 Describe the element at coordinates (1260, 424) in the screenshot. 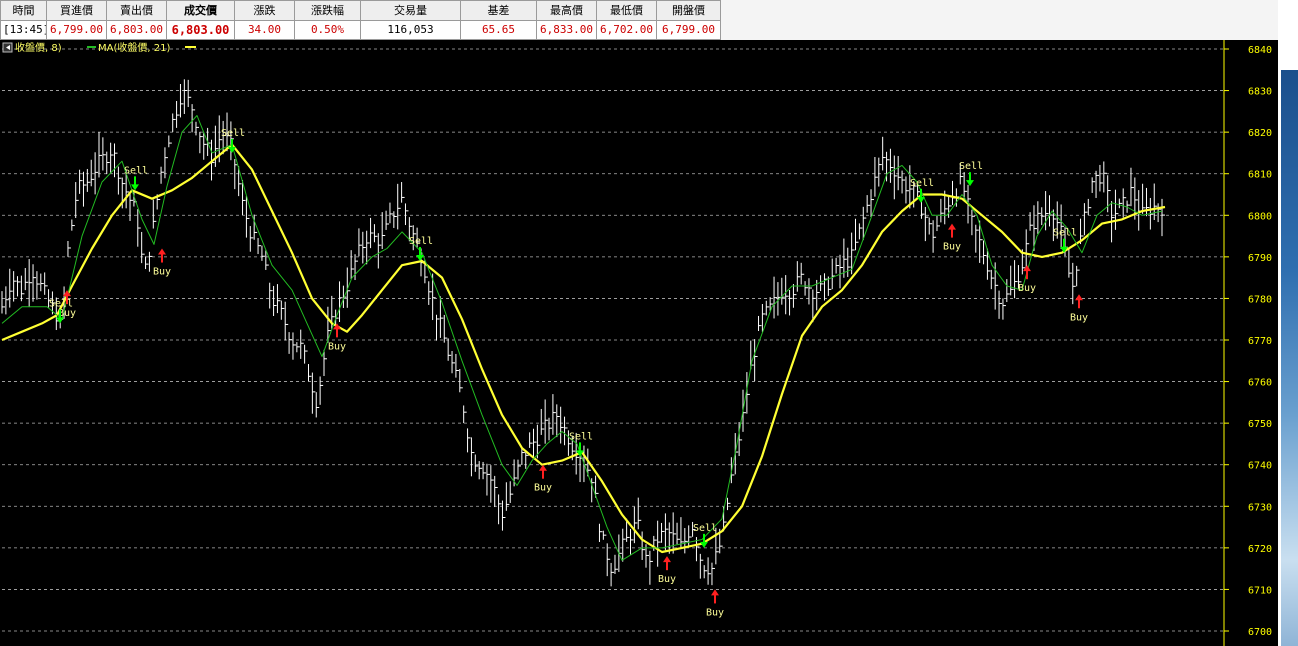

I see `y-tick-label: 6750` at that location.